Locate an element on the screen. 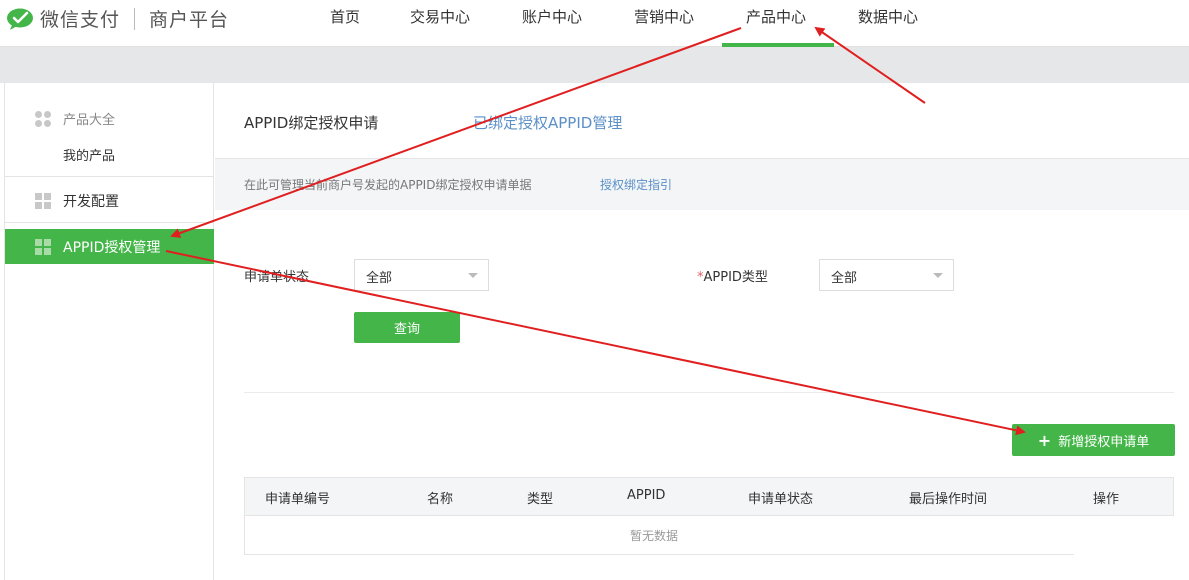 This screenshot has width=1189, height=580. type-filter-label: *APPID类型 is located at coordinates (732, 275).